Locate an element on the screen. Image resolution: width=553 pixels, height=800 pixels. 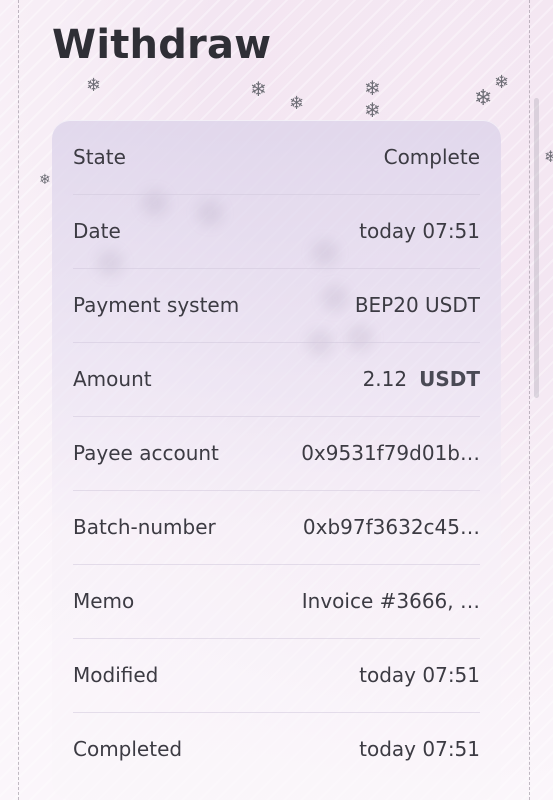
detail-row-payment-system: Payment system BEP20 USDT is located at coordinates (276, 305).